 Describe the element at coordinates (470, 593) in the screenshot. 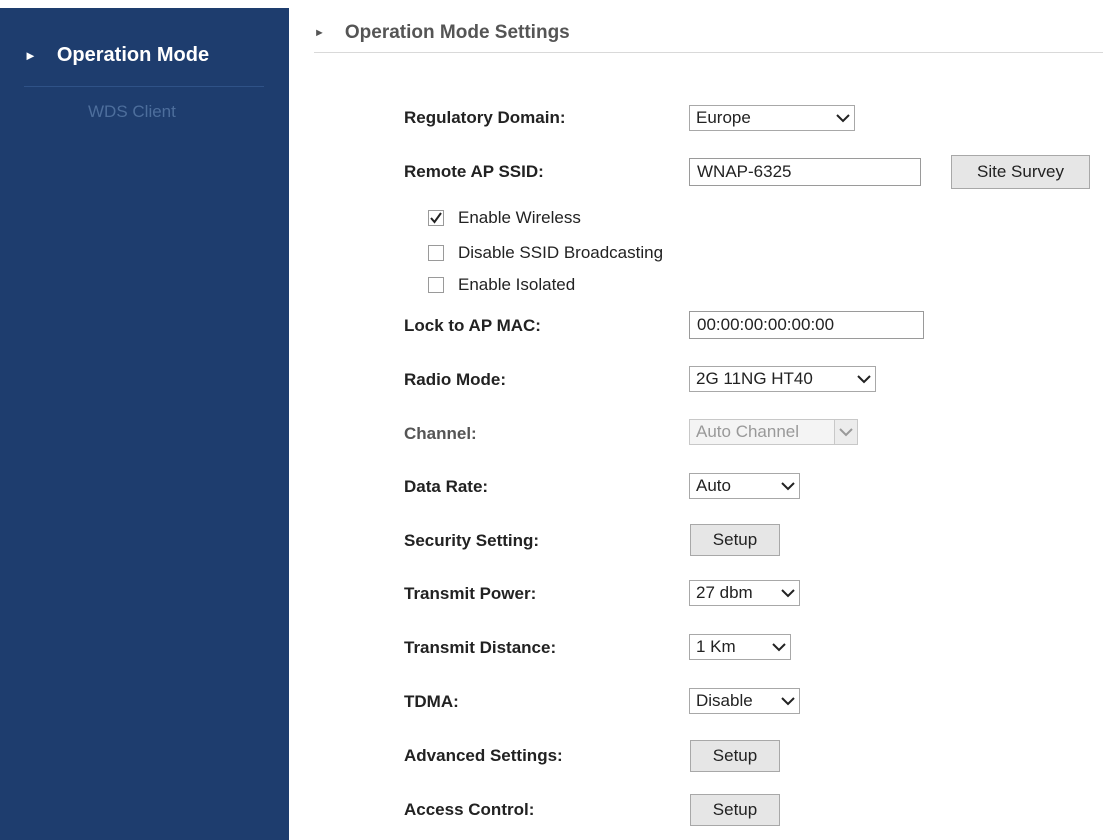

I see `transmit-power-label: Transmit Power:` at that location.